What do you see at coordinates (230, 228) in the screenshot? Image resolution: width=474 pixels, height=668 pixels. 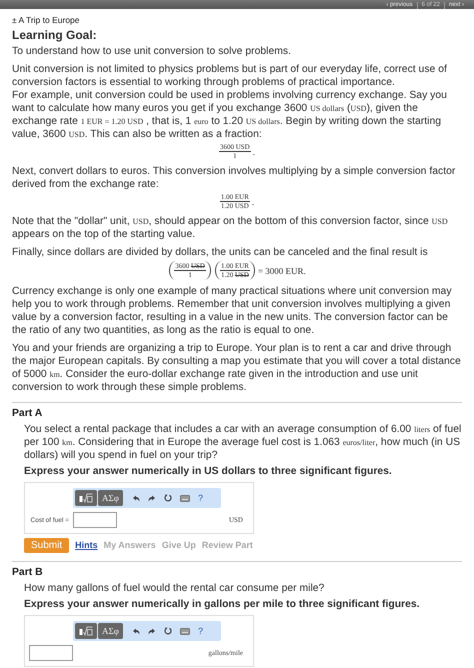 I see `paragraph: Note that the "dollar" unit, USD, should appear on the bottom of this conversion factor, since USD appears on the top of the starting value.` at bounding box center [230, 228].